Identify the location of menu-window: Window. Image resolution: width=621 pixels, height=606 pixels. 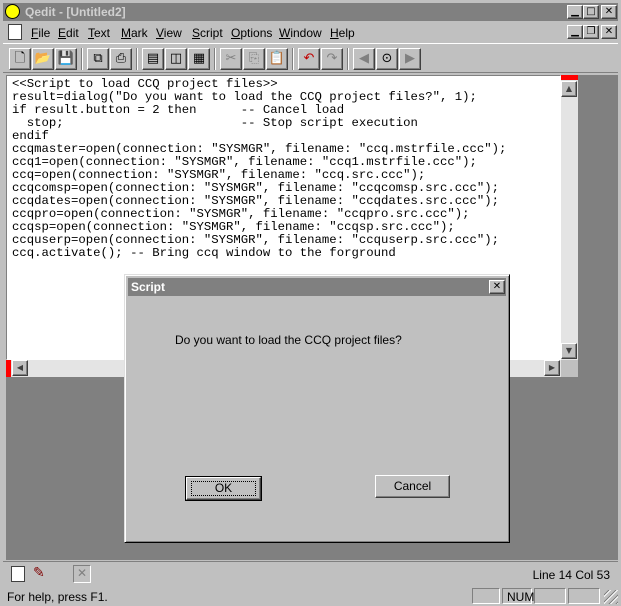
(300, 33).